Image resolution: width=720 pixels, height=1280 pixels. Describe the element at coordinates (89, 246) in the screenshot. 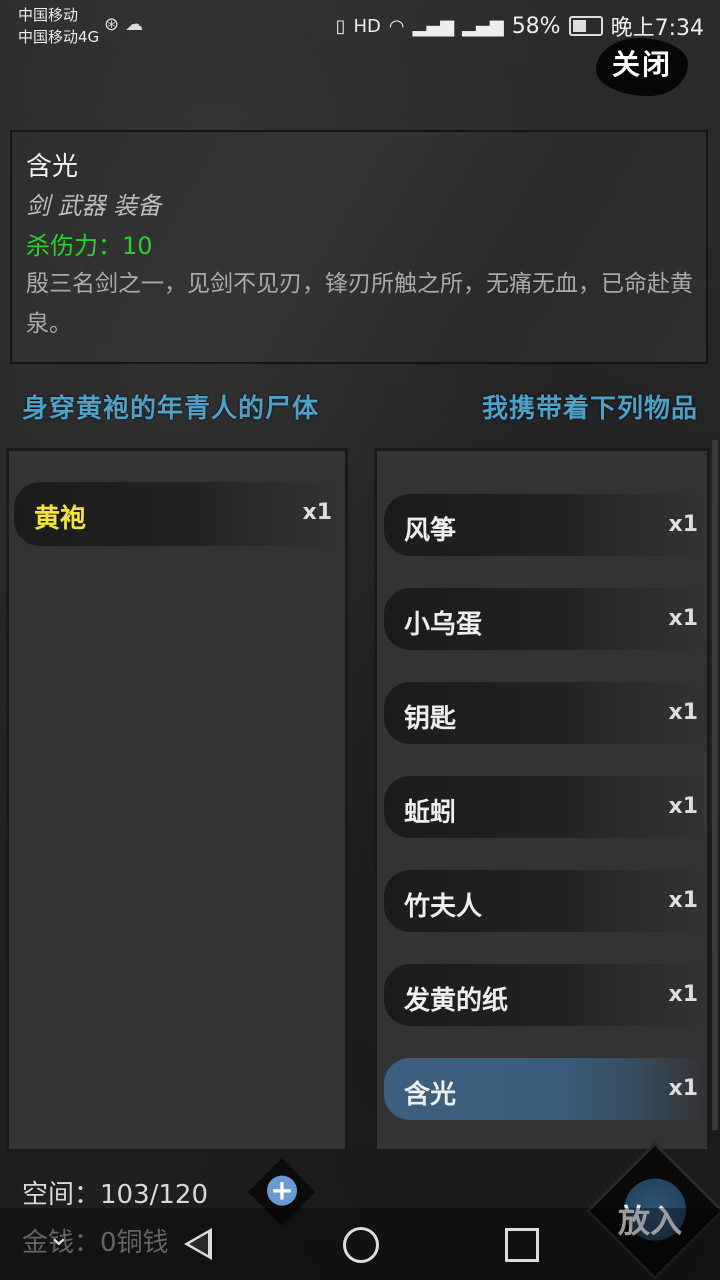

I see `item-attack: 杀伤力：10` at that location.